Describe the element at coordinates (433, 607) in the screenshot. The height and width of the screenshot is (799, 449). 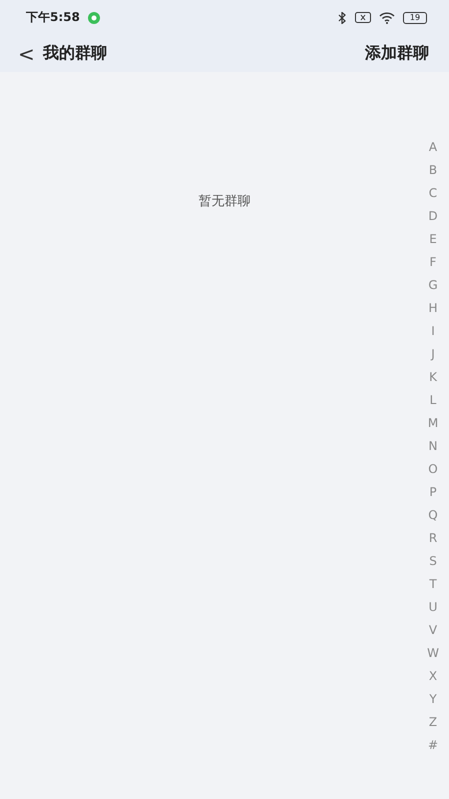
I see `index-letter: U` at that location.